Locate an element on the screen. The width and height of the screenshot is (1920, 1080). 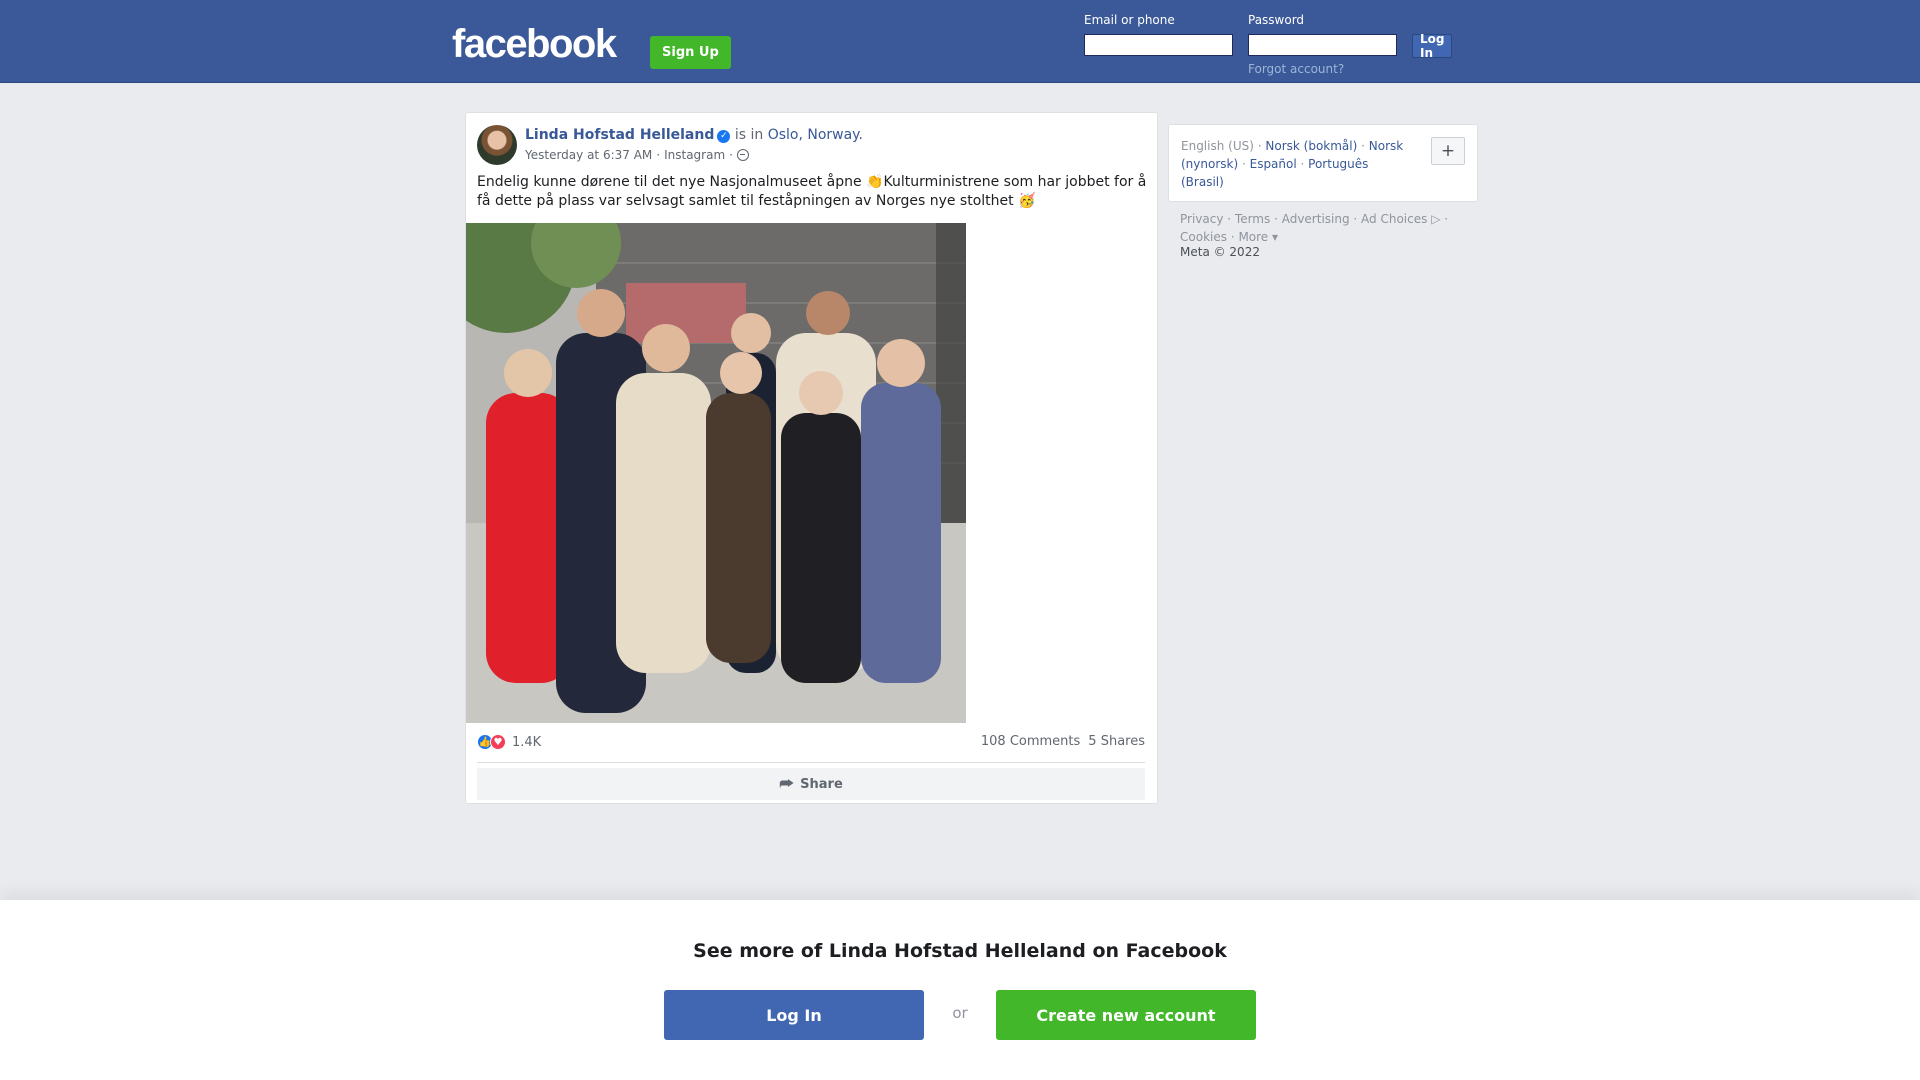
engagement-counts: 108 Comments 5 Shares is located at coordinates (1063, 741).